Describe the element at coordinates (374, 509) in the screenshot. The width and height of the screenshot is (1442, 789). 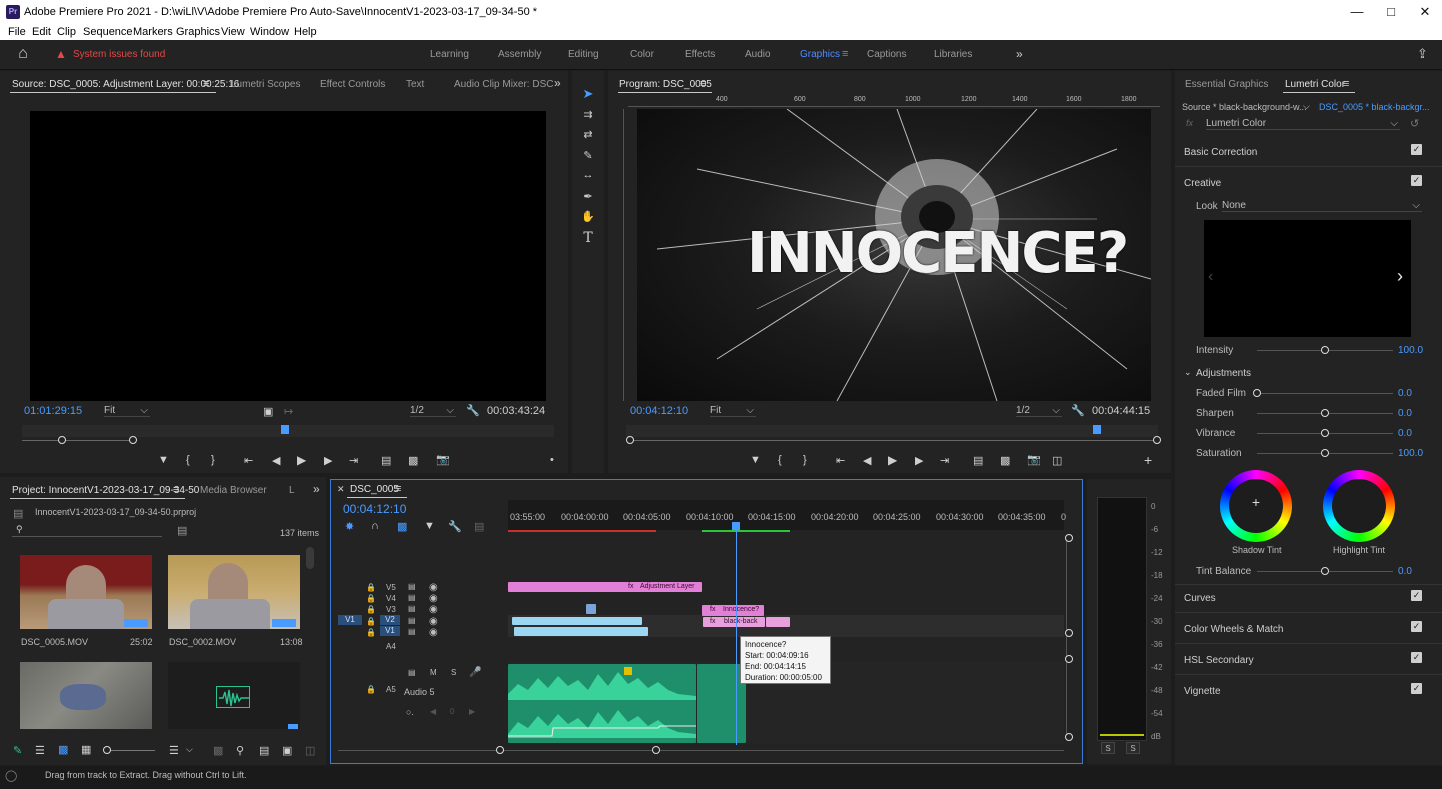
I see `timeline-timecode: 00:04:12:10` at that location.